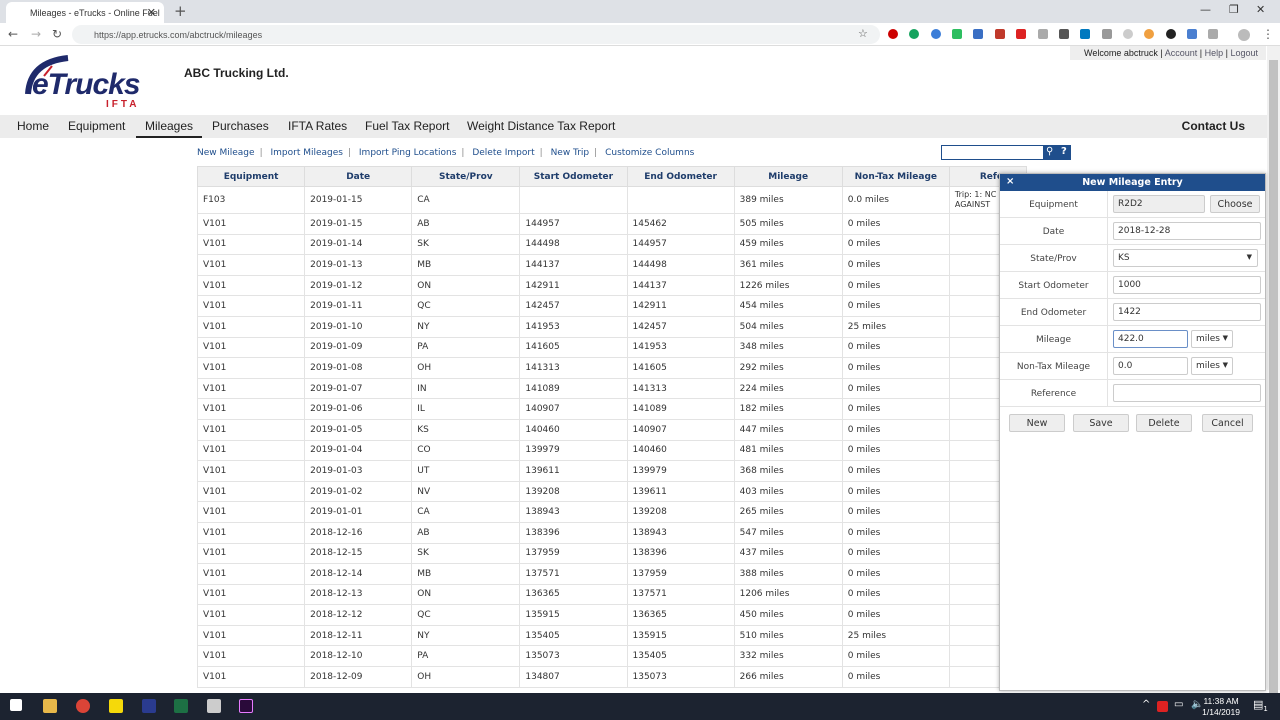  What do you see at coordinates (1244, 35) in the screenshot?
I see `profile-avatar-icon` at bounding box center [1244, 35].